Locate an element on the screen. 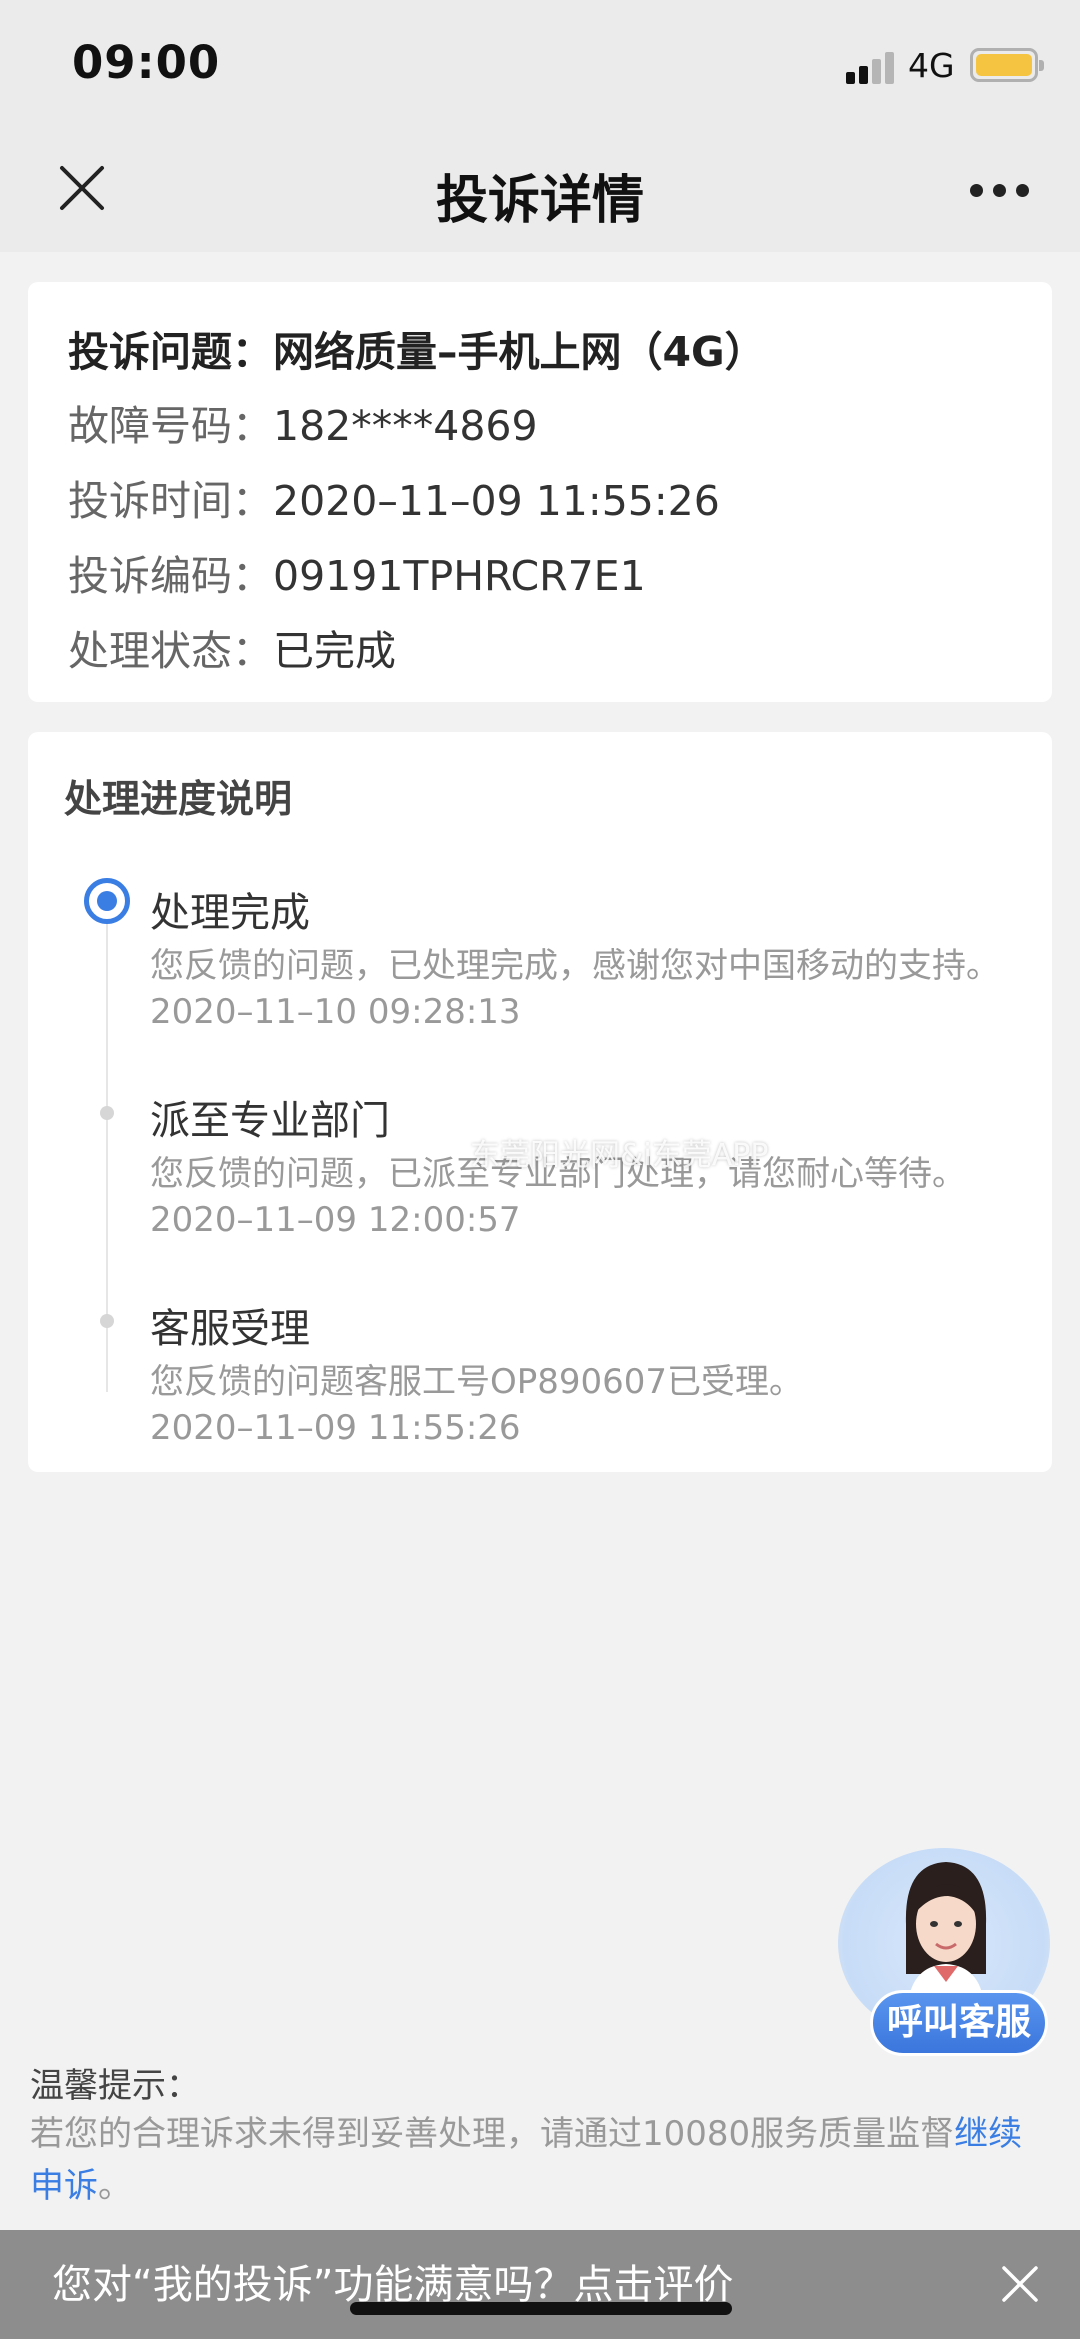  home-indicator is located at coordinates (541, 2308).